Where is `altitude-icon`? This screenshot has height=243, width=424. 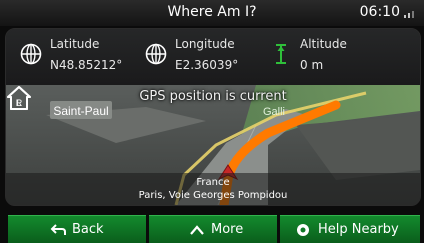 altitude-icon is located at coordinates (281, 54).